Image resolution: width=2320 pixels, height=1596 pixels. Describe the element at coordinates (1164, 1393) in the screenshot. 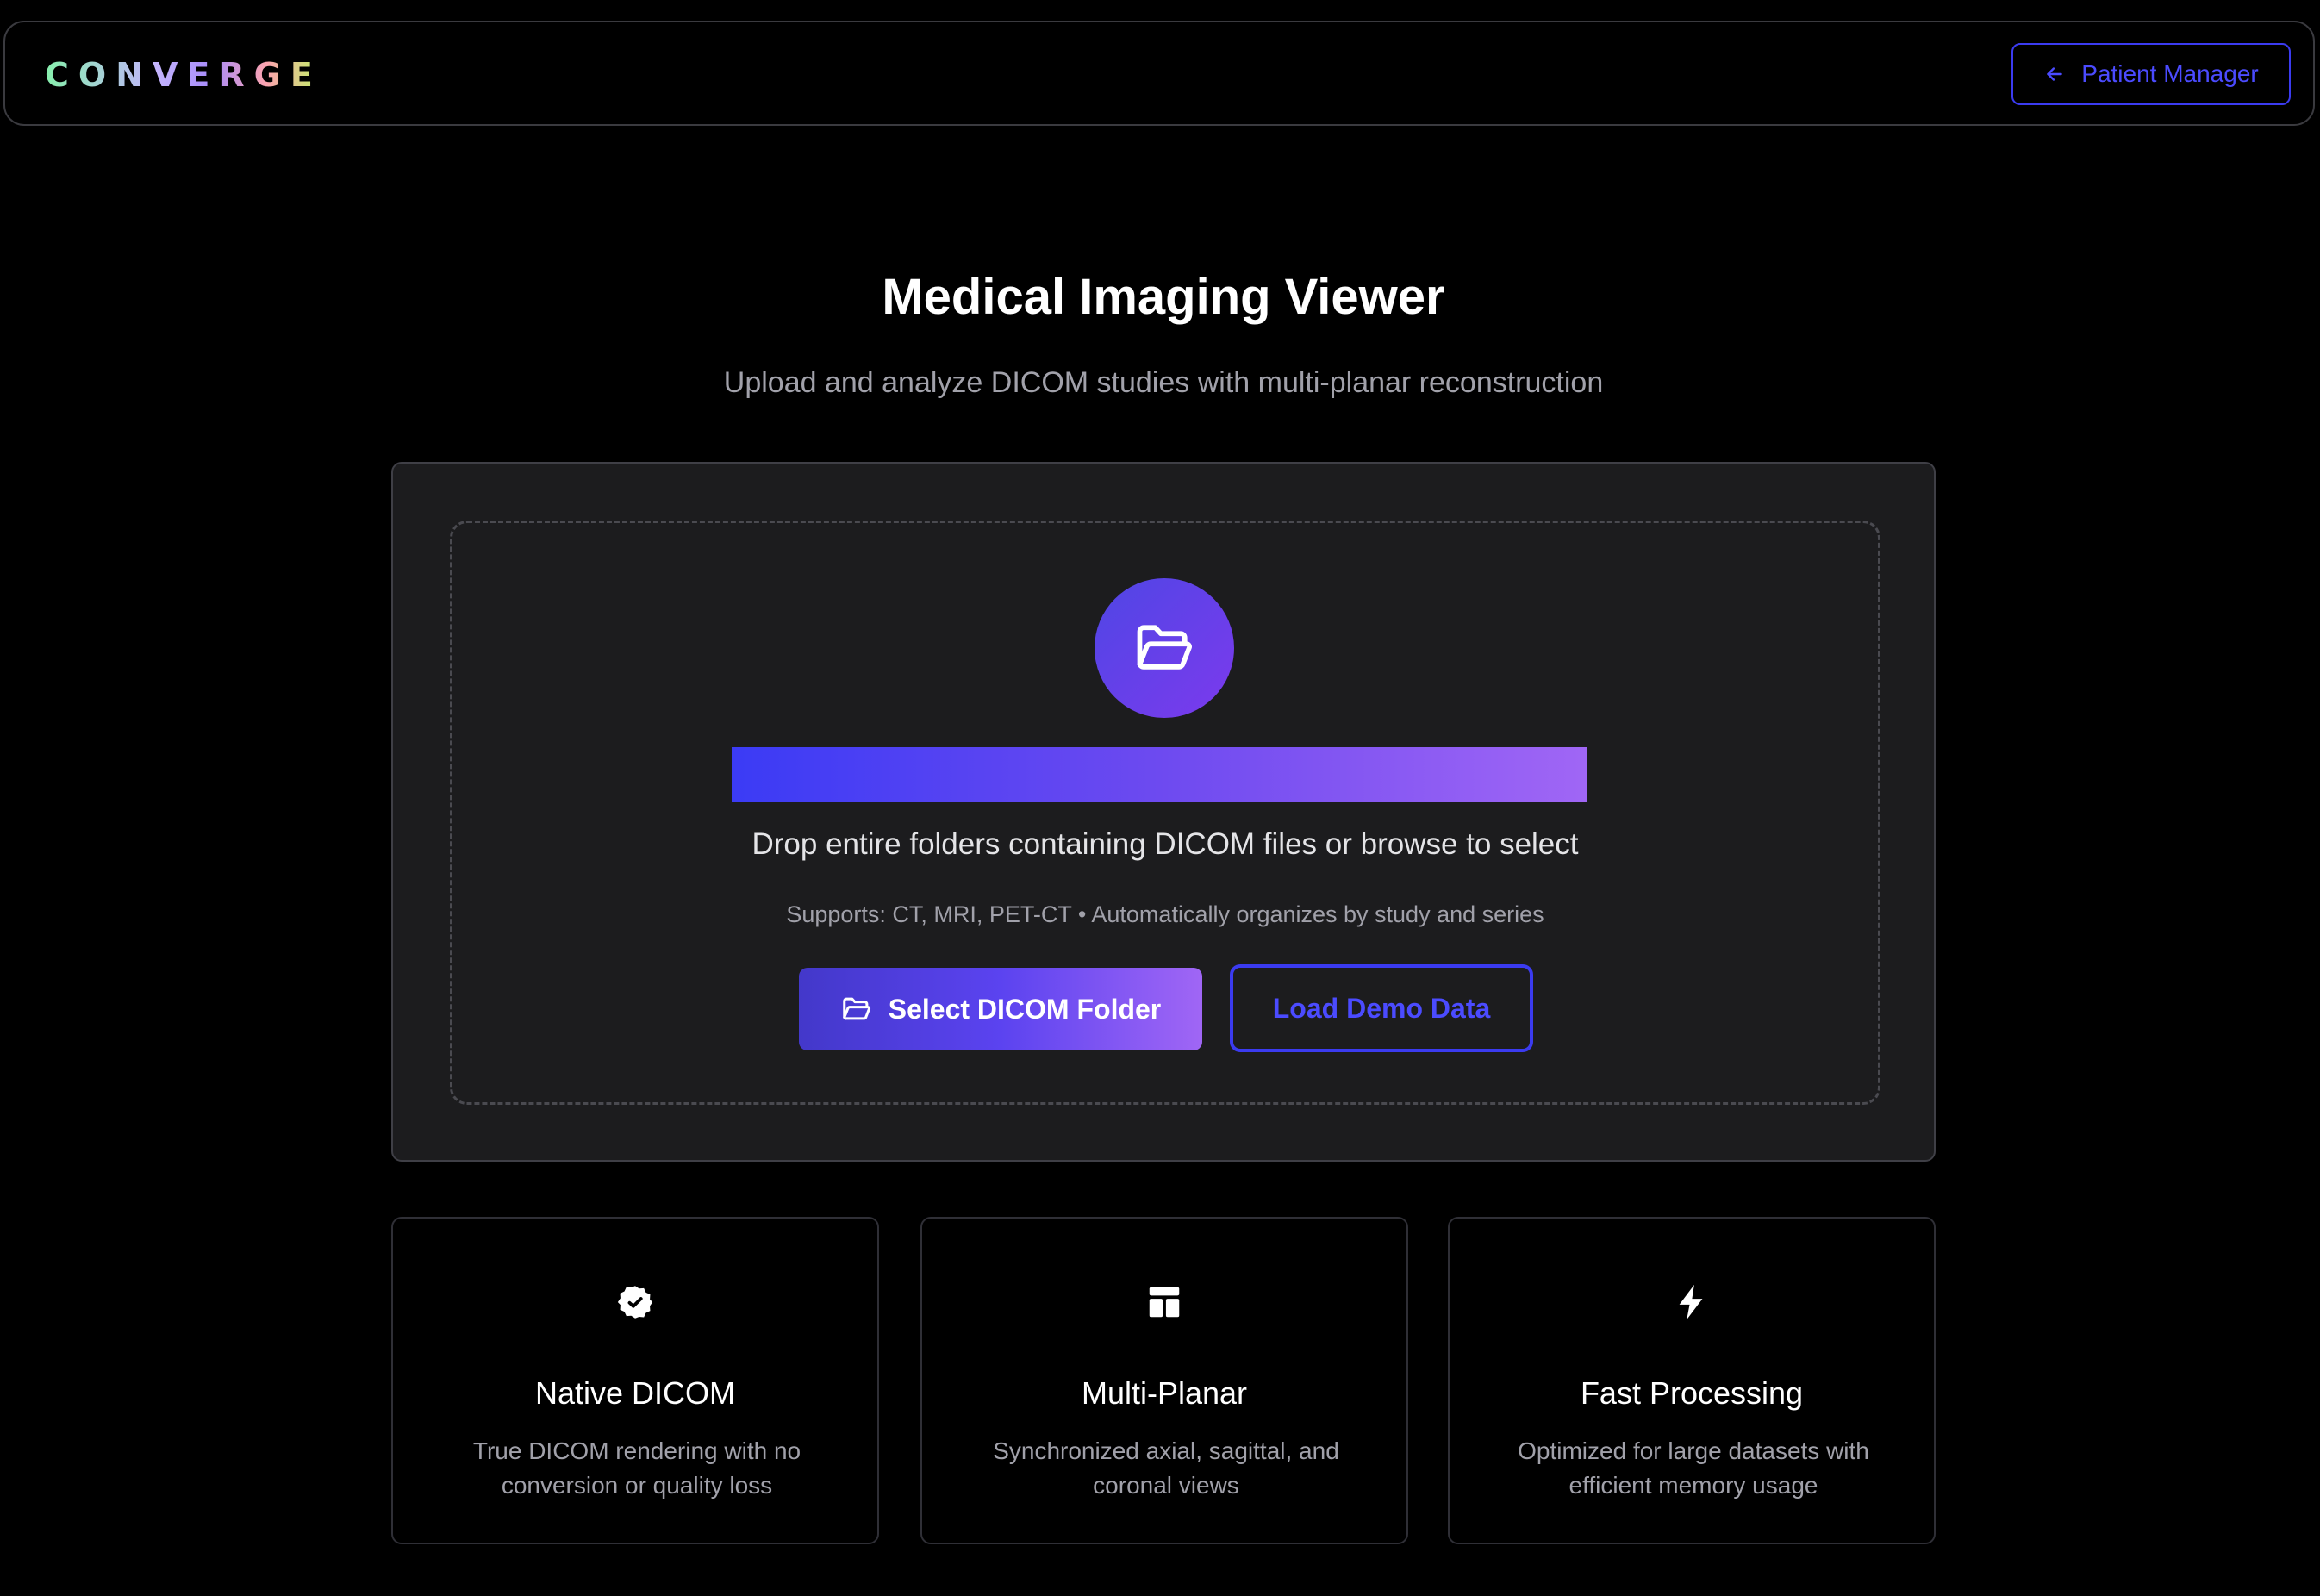

I see `feature-title: Multi-Planar` at that location.